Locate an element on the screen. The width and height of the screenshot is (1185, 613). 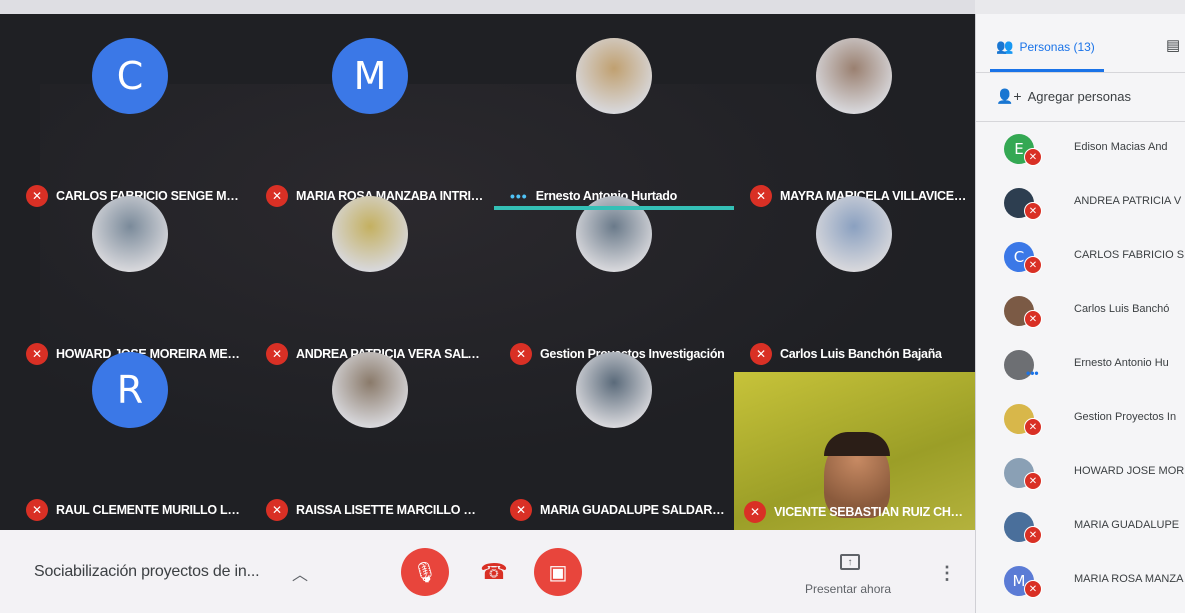
participant-tile: •••Ernesto Antonio Hurtado is located at coordinates (614, 113).